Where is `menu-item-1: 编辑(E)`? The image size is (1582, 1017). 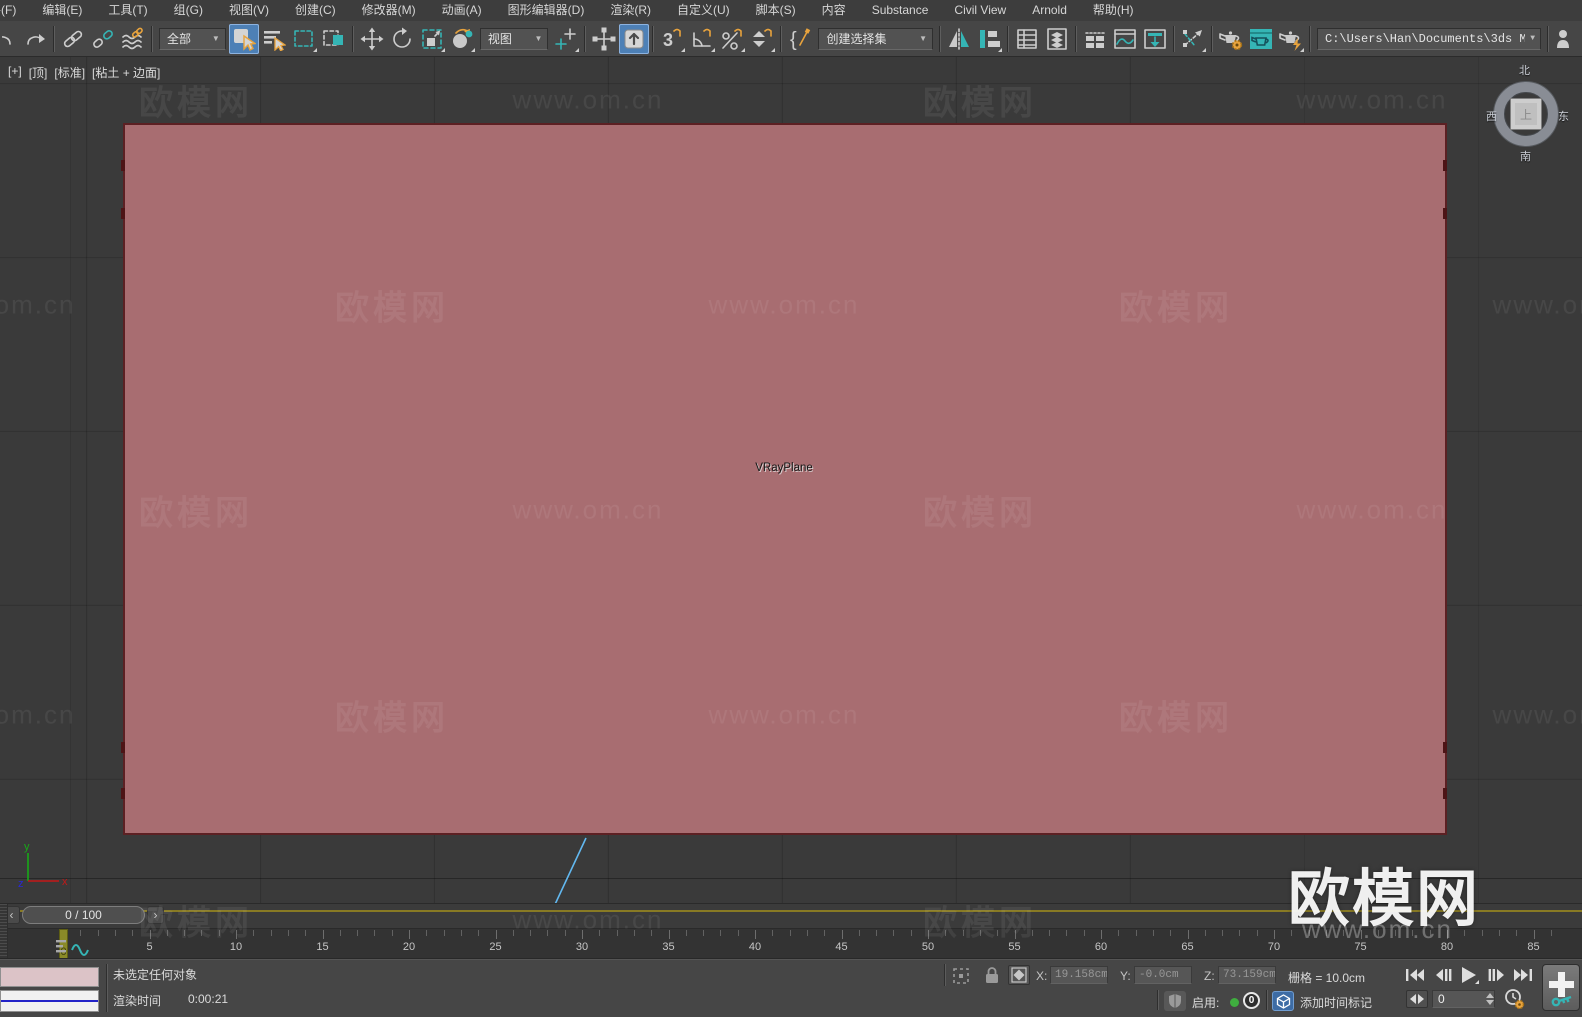
menu-item-1: 编辑(E) is located at coordinates (62, 10).